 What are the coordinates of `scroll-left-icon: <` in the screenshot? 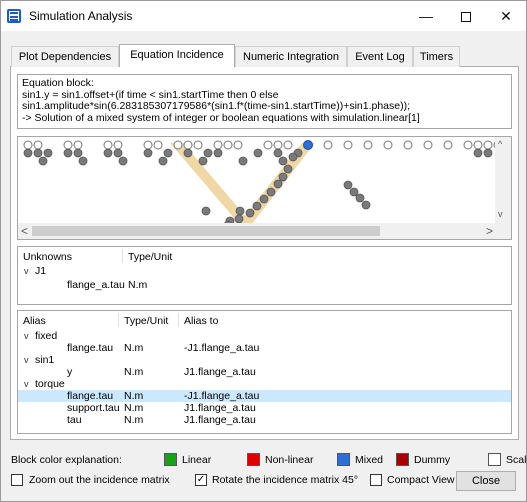 It's located at (24, 231).